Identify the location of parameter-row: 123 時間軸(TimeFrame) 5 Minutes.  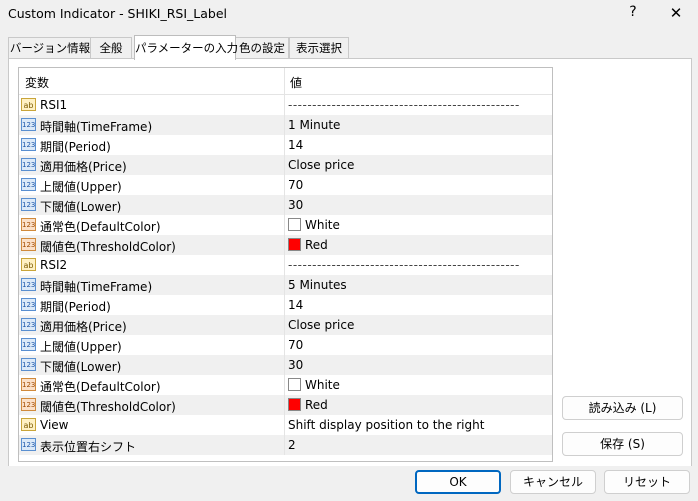
(285, 285).